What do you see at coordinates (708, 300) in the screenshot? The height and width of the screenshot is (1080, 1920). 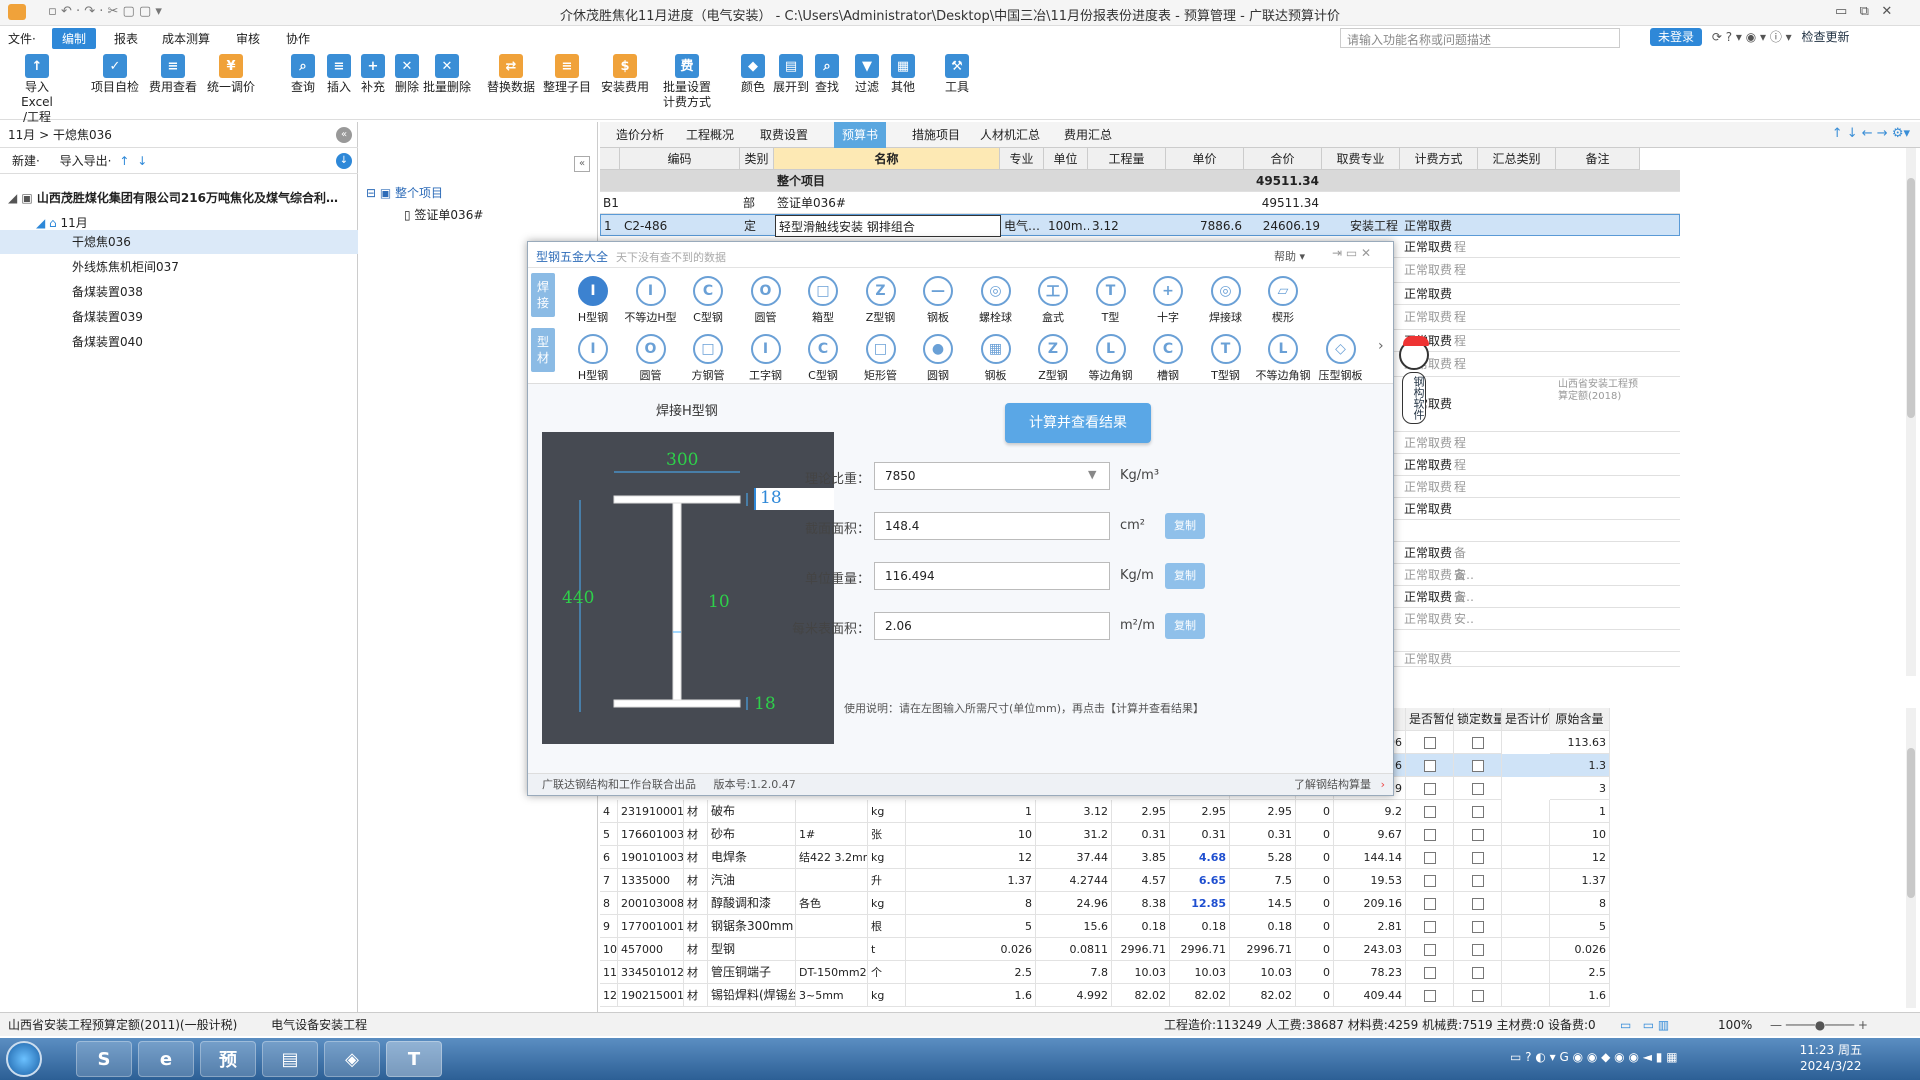 I see `steel-type-weld-2: C C型钢` at bounding box center [708, 300].